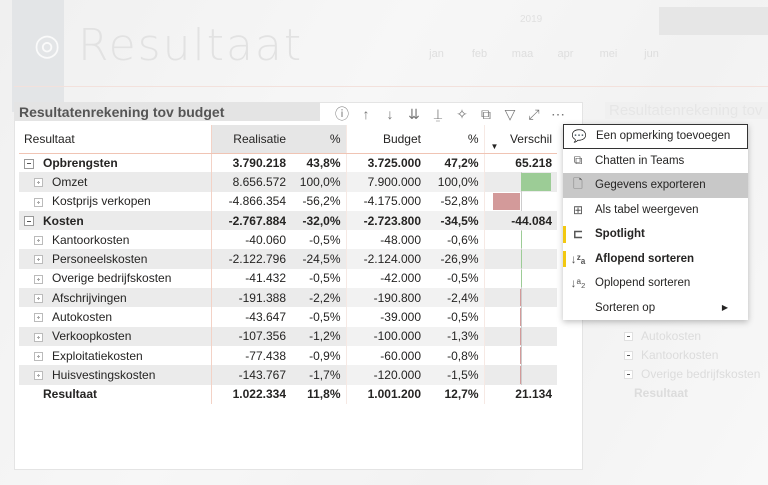 This screenshot has width=768, height=485. I want to click on menu-item-een-opmerking-toevoegen: 💬 Een opmerking toevoegen, so click(655, 136).